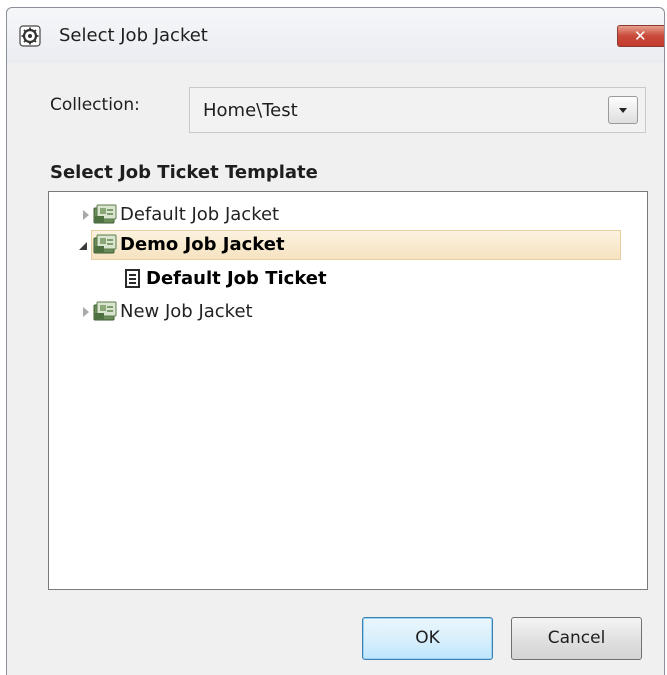 Image resolution: width=667 pixels, height=675 pixels. I want to click on tree-item-label: Demo Job Jacket, so click(202, 244).